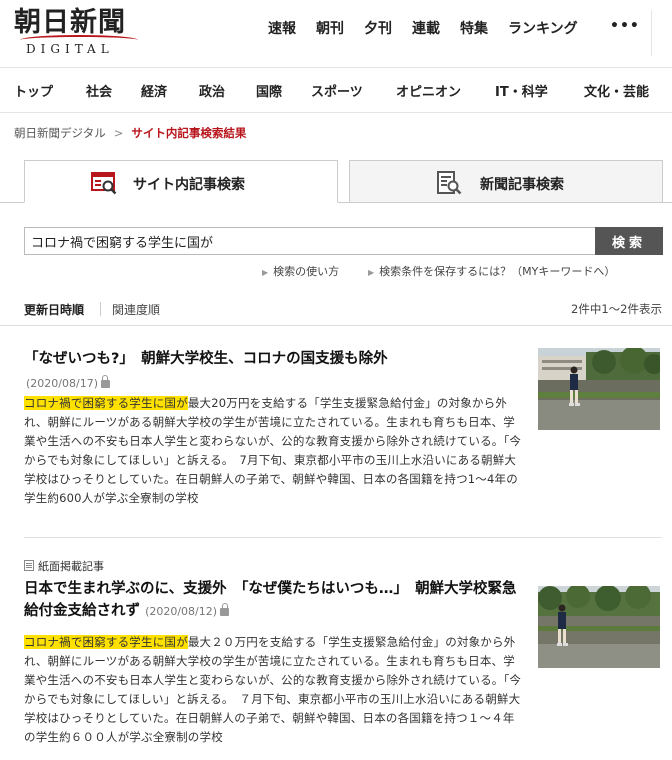 This screenshot has height=760, width=672. Describe the element at coordinates (70, 22) in the screenshot. I see `logo-text: 朝日新聞` at that location.